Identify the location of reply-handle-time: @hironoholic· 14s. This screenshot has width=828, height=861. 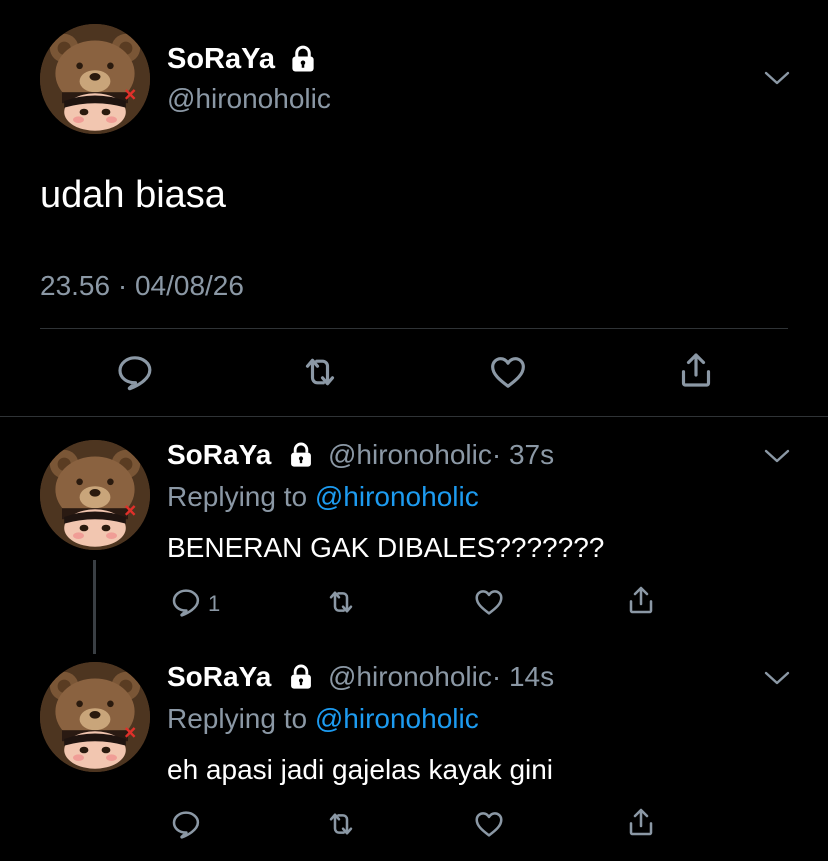
(441, 677).